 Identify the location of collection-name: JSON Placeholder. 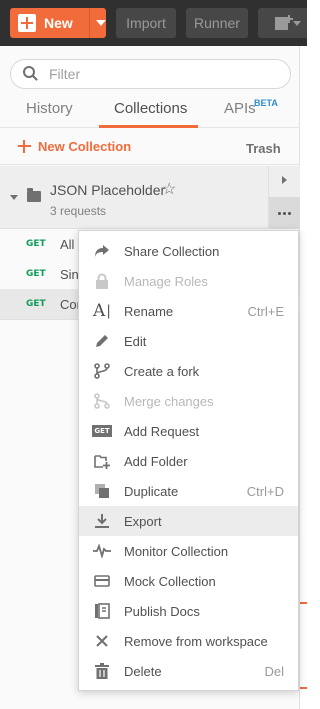
(108, 190).